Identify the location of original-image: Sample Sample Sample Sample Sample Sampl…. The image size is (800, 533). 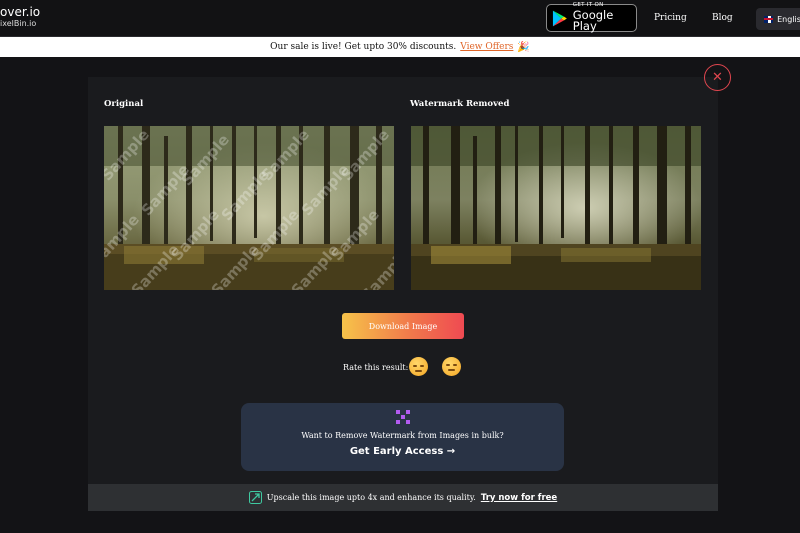
(249, 208).